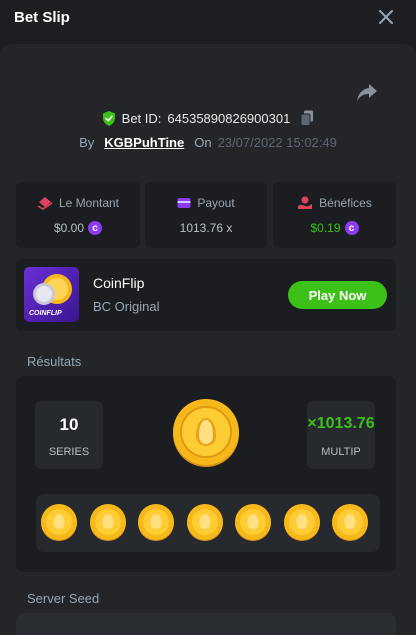 The height and width of the screenshot is (635, 416). I want to click on game-subtitle: BC Original, so click(126, 306).